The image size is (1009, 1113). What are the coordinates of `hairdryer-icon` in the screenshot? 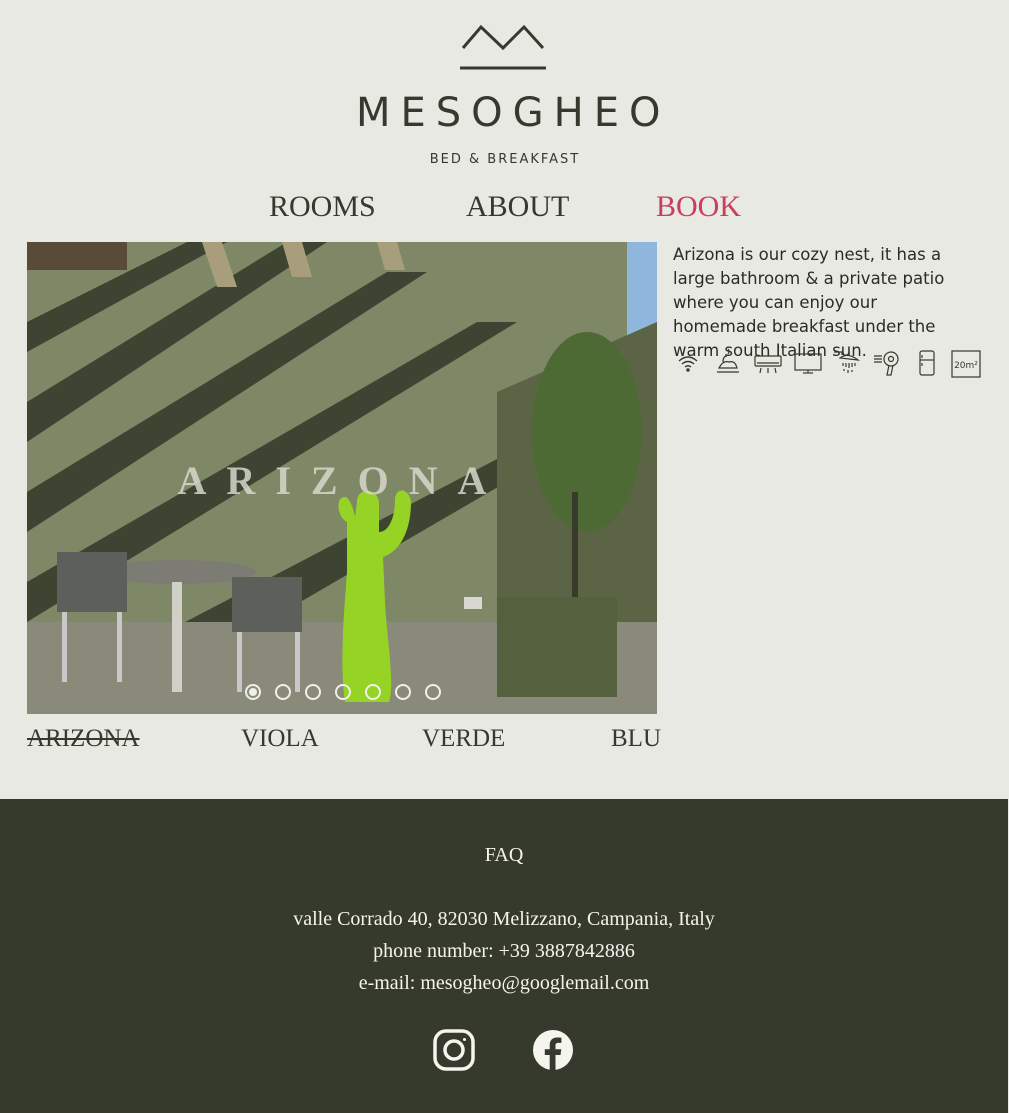 It's located at (886, 363).